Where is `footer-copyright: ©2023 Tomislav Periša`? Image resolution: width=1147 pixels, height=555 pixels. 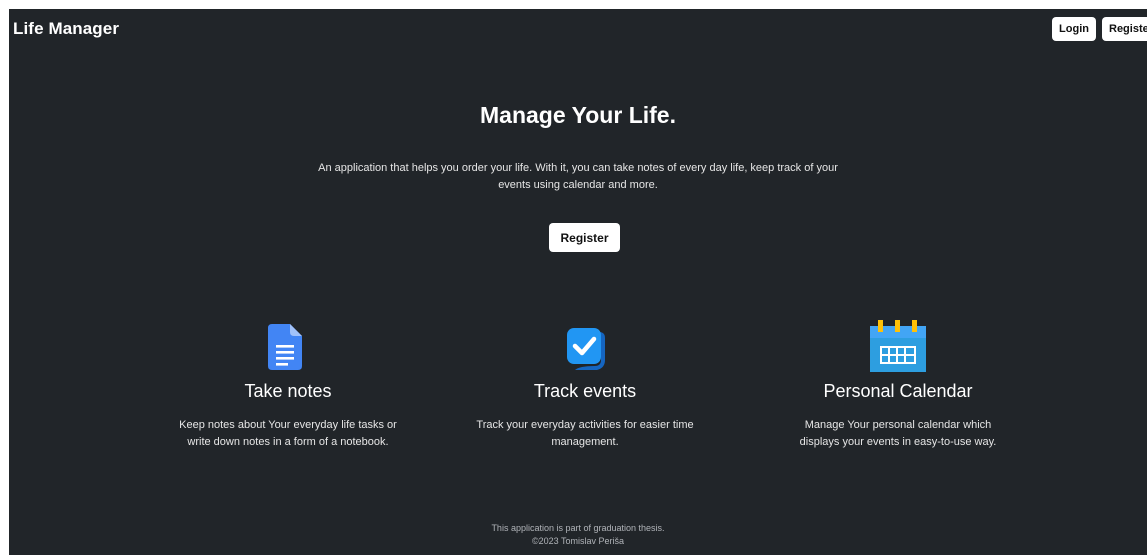 footer-copyright: ©2023 Tomislav Periša is located at coordinates (577, 541).